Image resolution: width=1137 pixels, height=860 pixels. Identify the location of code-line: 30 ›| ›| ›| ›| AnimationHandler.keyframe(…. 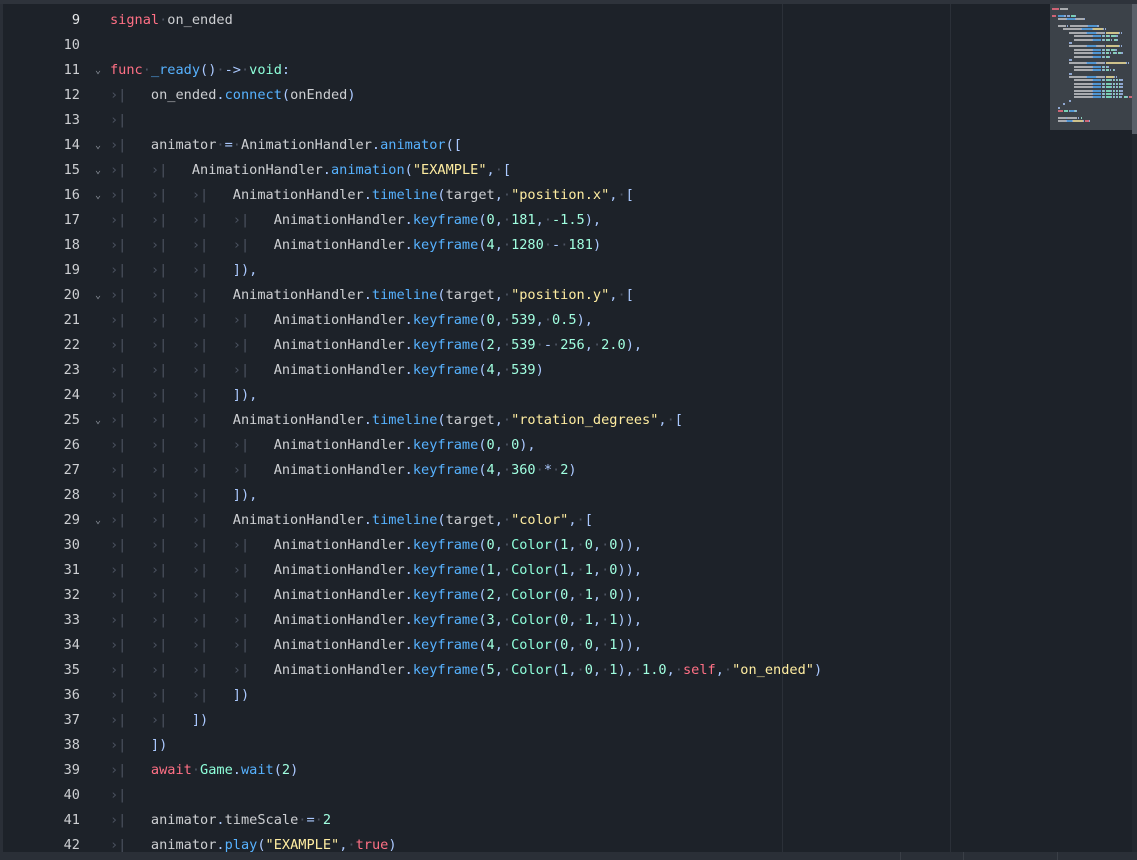
(525, 545).